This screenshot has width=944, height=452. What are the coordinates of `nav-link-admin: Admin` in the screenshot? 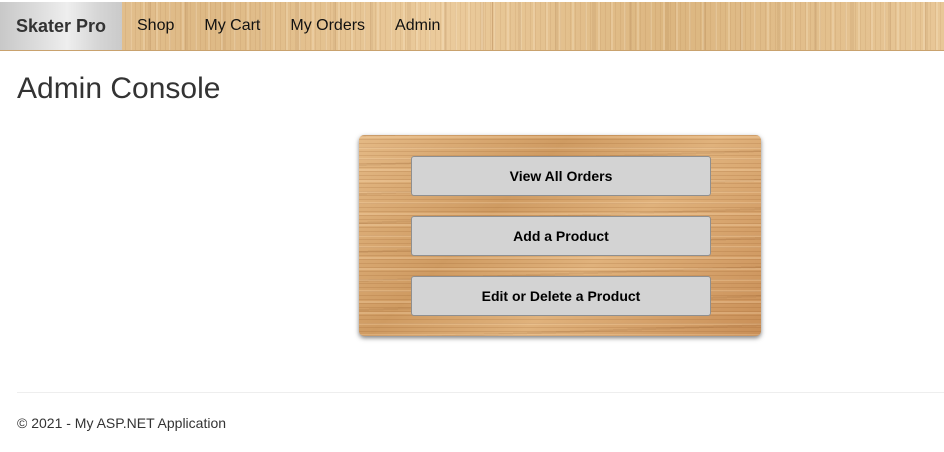 It's located at (417, 26).